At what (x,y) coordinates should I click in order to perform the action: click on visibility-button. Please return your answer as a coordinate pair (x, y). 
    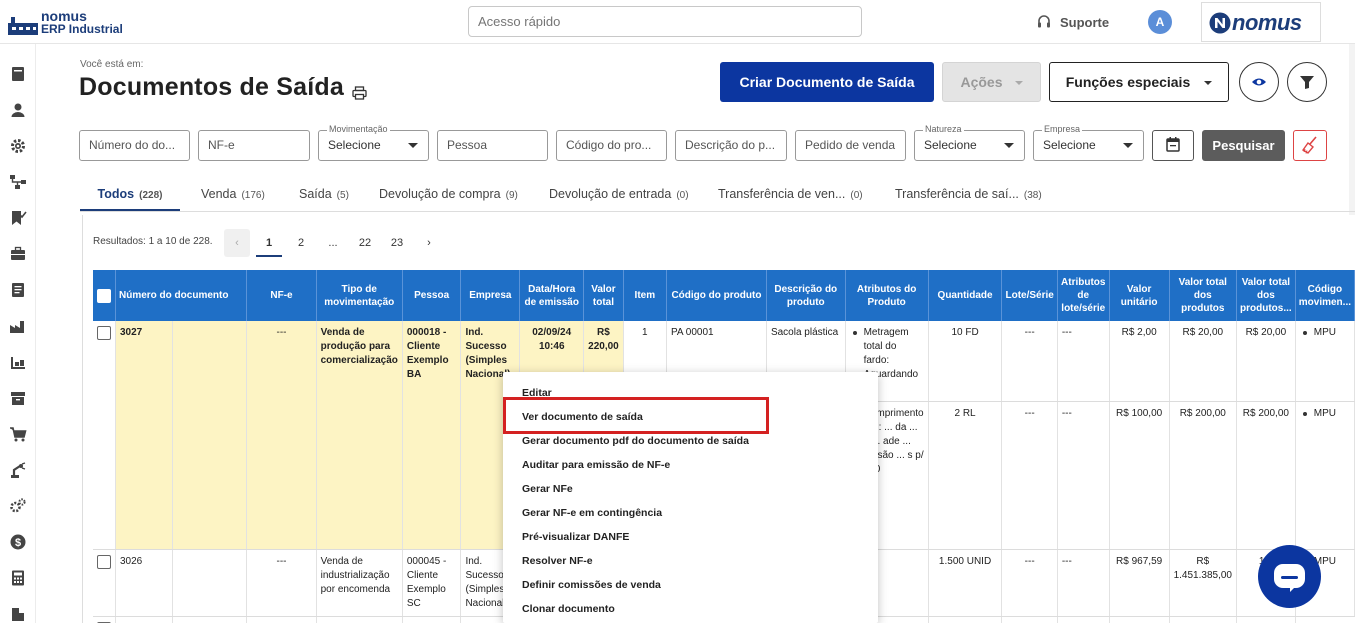
    Looking at the image, I should click on (1259, 82).